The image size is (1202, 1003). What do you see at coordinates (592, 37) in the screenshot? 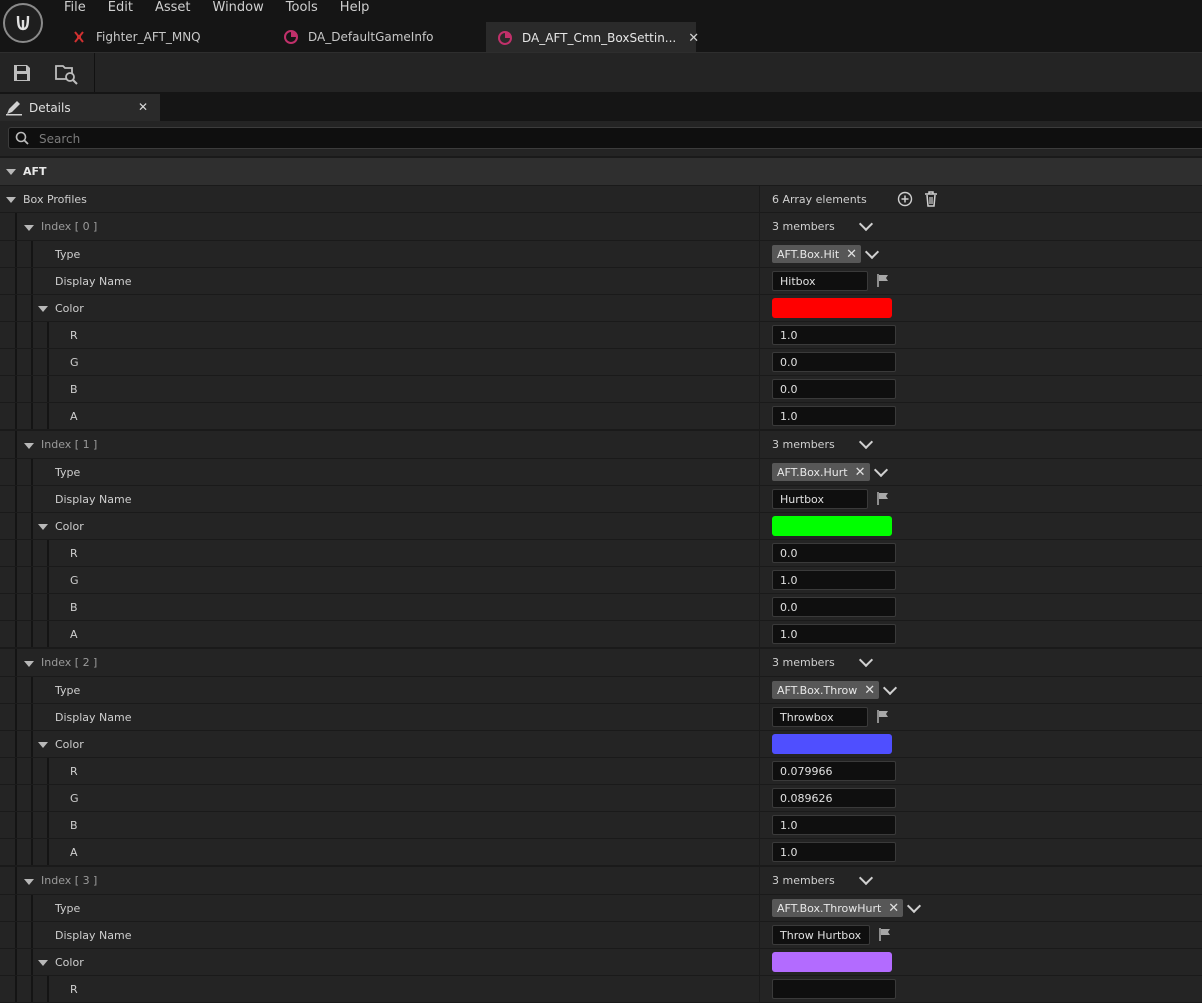
I see `tab-da-aft-cmn-box-settings: DA_AFT_Cmn_BoxSettin... ✕` at bounding box center [592, 37].